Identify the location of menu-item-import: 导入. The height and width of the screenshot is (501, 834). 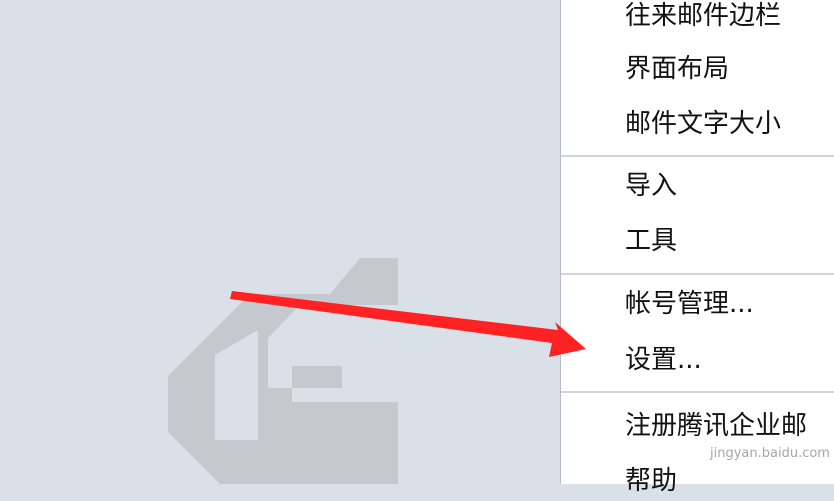
(651, 186).